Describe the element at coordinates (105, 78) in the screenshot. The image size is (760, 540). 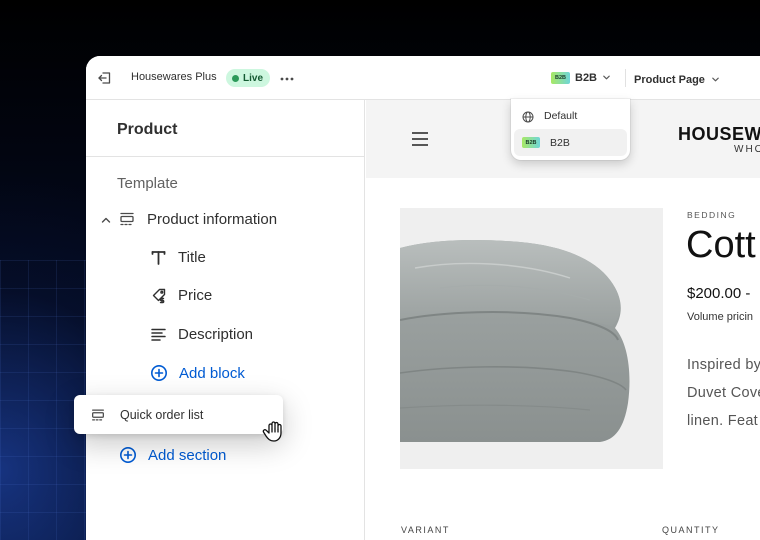
I see `exit-icon` at that location.